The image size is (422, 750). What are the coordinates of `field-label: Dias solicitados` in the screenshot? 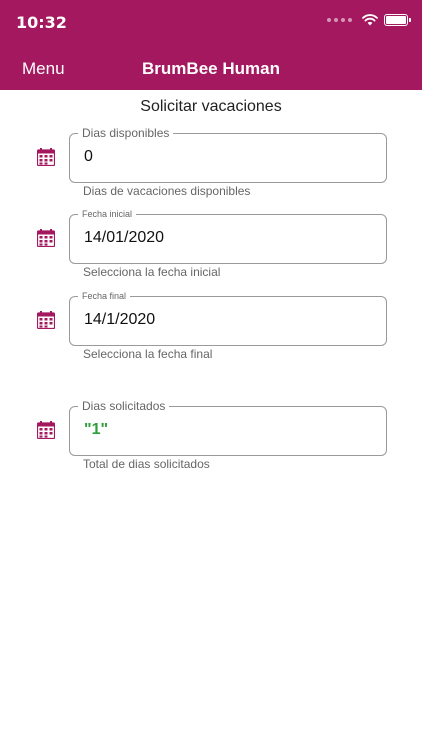 It's located at (124, 406).